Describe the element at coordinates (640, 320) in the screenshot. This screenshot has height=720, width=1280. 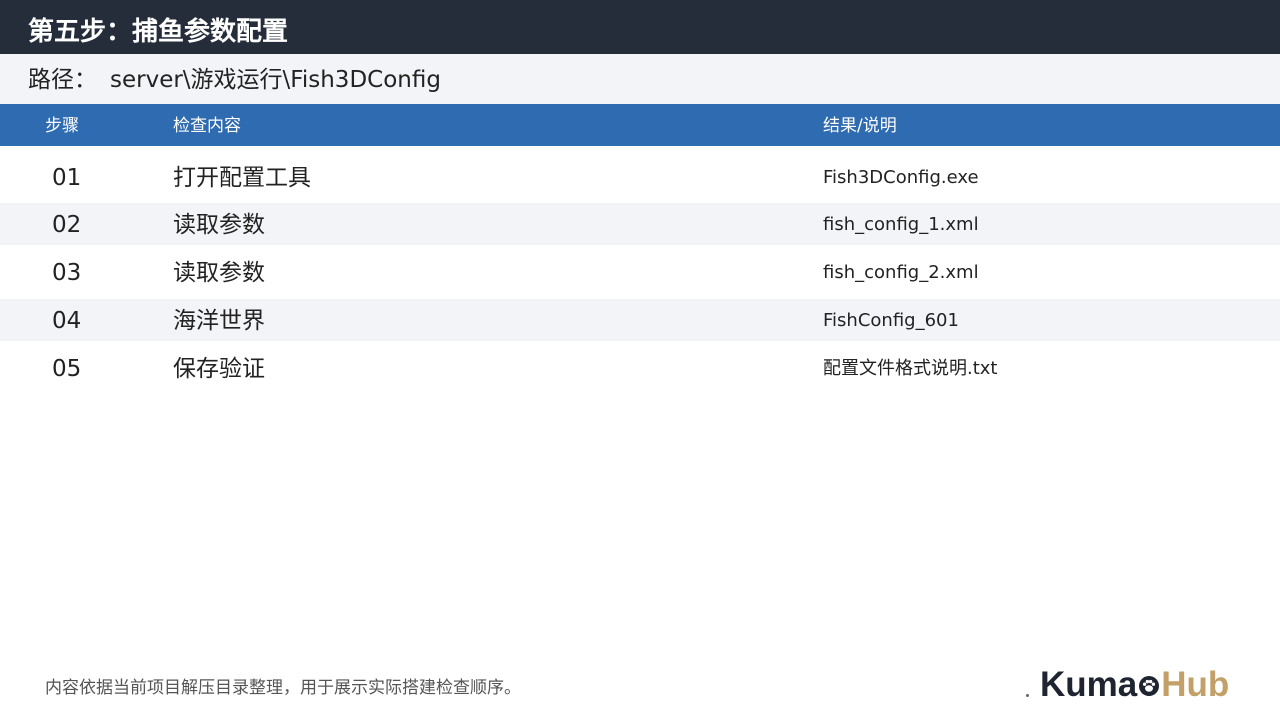
I see `table-row: 04 海洋世界 FishConfig_601` at that location.